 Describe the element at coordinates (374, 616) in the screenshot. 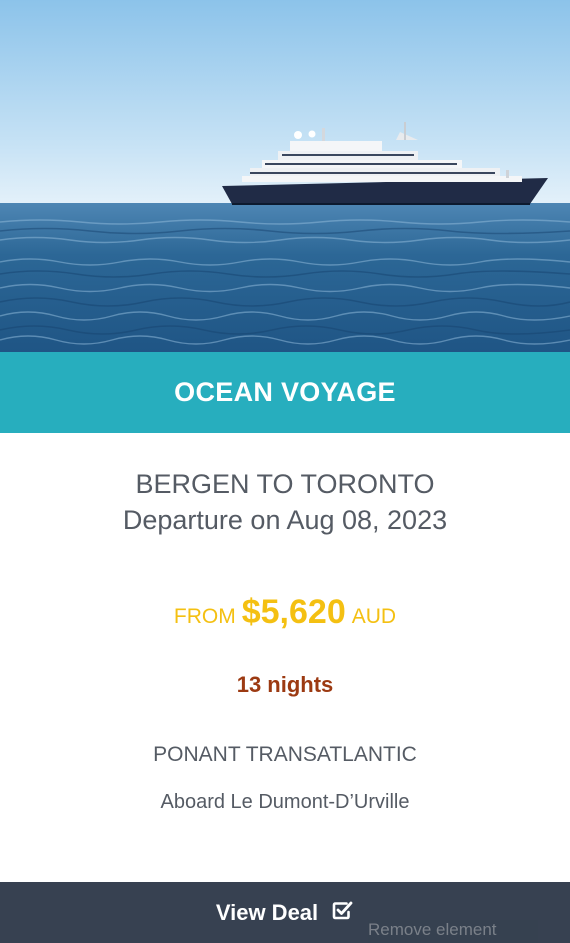

I see `price-currency: AUD` at that location.